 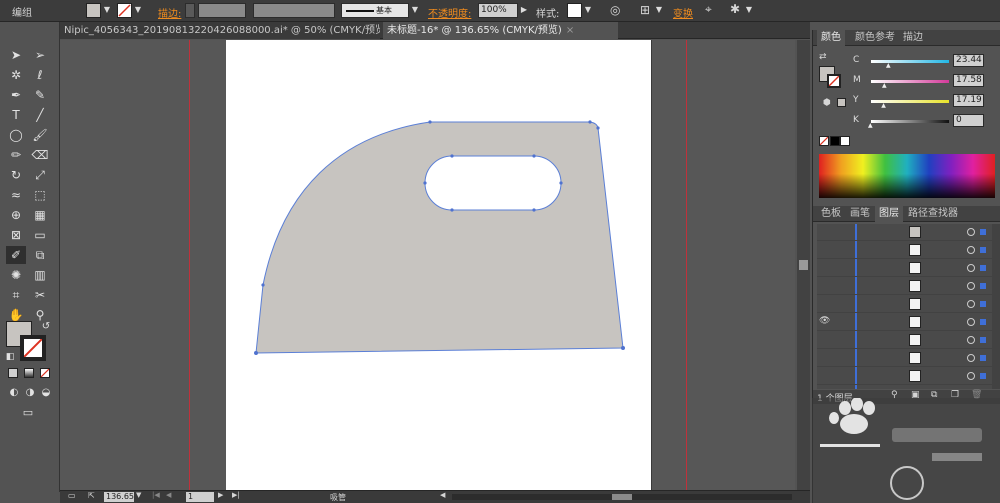 What do you see at coordinates (574, 10) in the screenshot?
I see `graphic-style-swatch` at bounding box center [574, 10].